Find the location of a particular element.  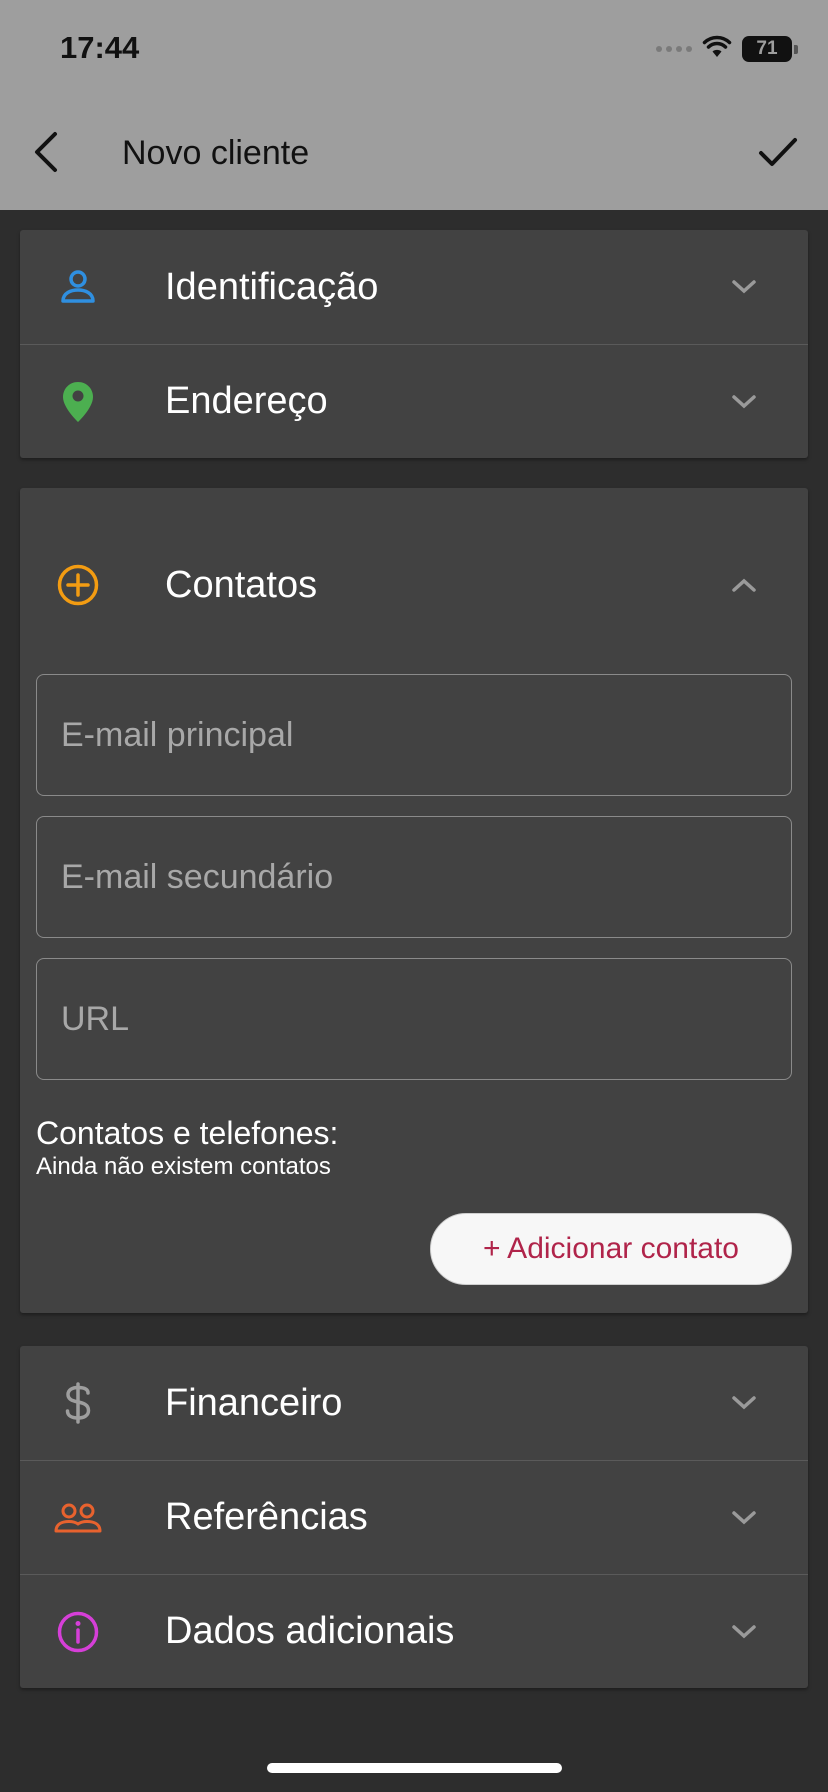

location-pin-icon is located at coordinates (78, 402).